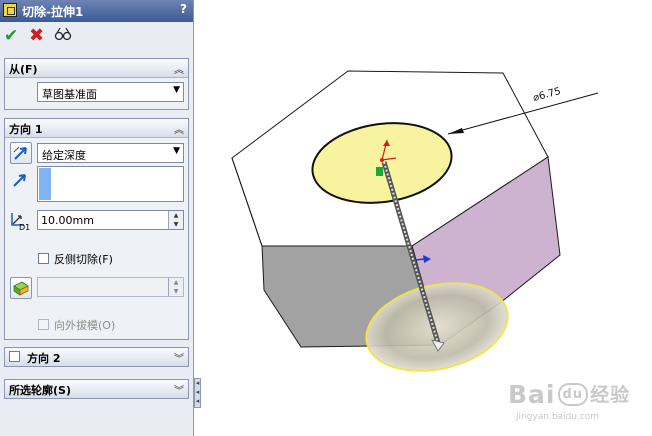 This screenshot has width=652, height=436. Describe the element at coordinates (43, 324) in the screenshot. I see `draft-outward-checkbox` at that location.